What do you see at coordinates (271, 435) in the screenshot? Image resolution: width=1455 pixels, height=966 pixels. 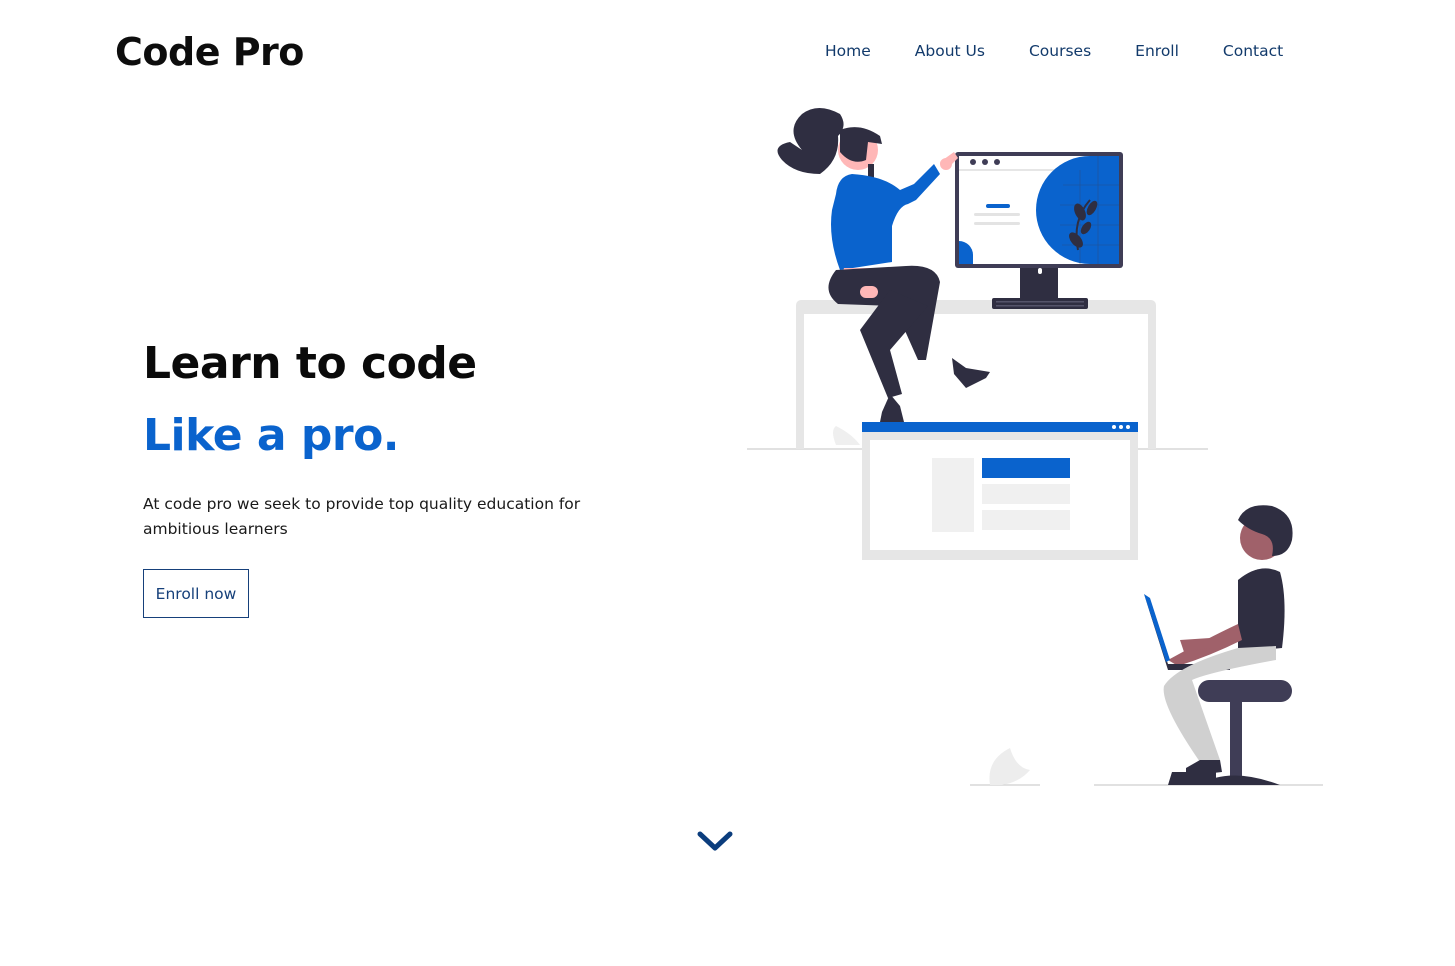 I see `hero-accent-title: Like a pro.` at bounding box center [271, 435].